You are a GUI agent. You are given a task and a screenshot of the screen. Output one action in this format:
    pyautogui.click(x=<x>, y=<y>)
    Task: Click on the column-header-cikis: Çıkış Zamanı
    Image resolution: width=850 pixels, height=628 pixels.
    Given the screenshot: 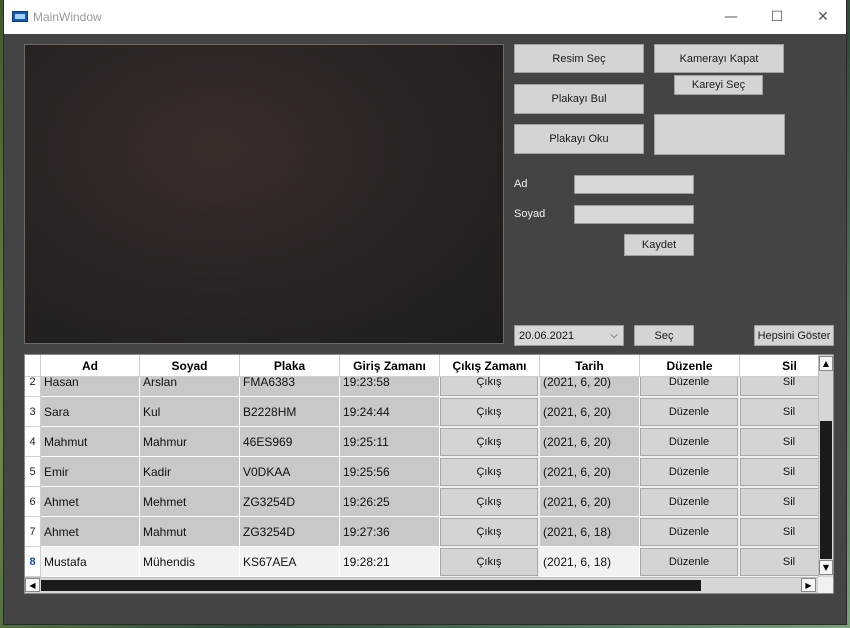 What is the action you would take?
    pyautogui.click(x=490, y=366)
    